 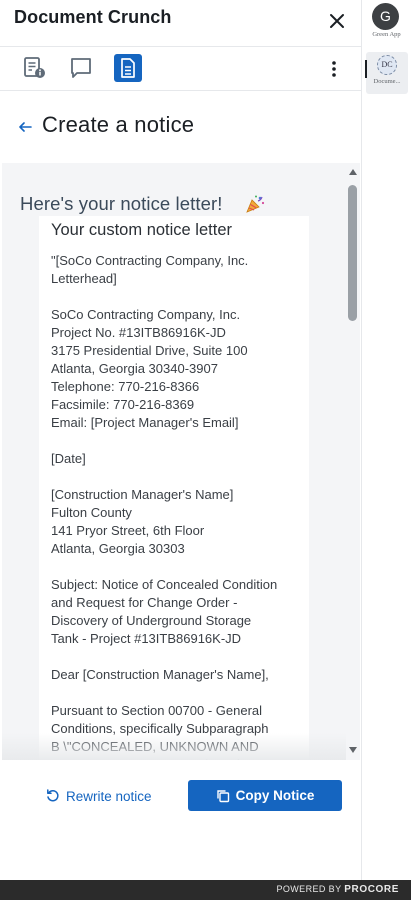 I want to click on active-app-indicator, so click(x=366, y=69).